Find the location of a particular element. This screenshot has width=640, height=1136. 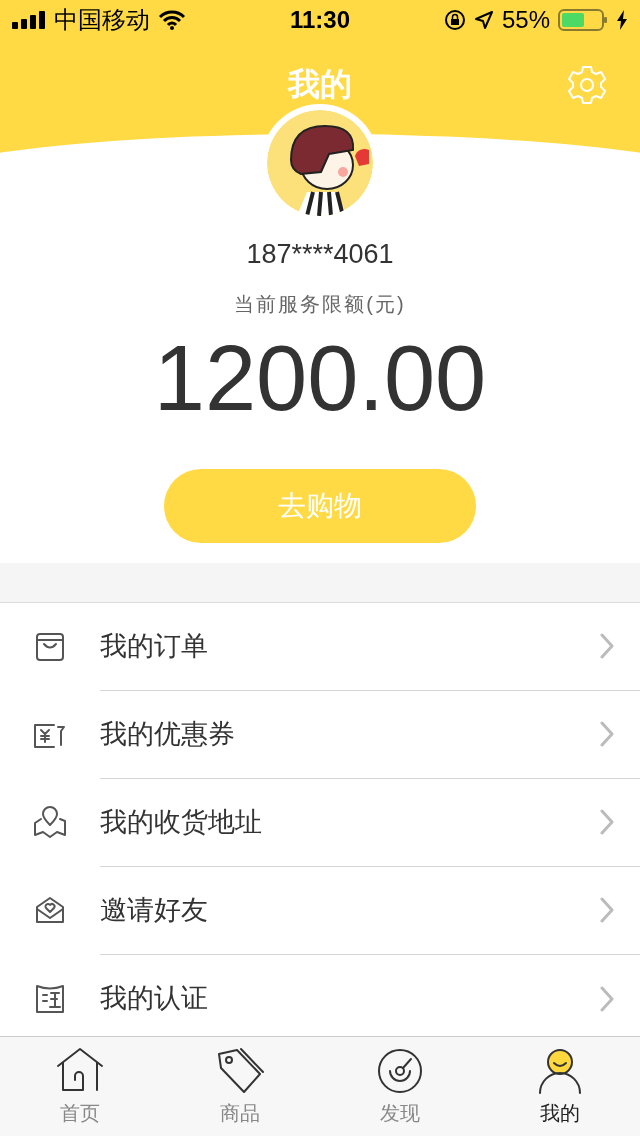

page-title: 我的 is located at coordinates (320, 84).